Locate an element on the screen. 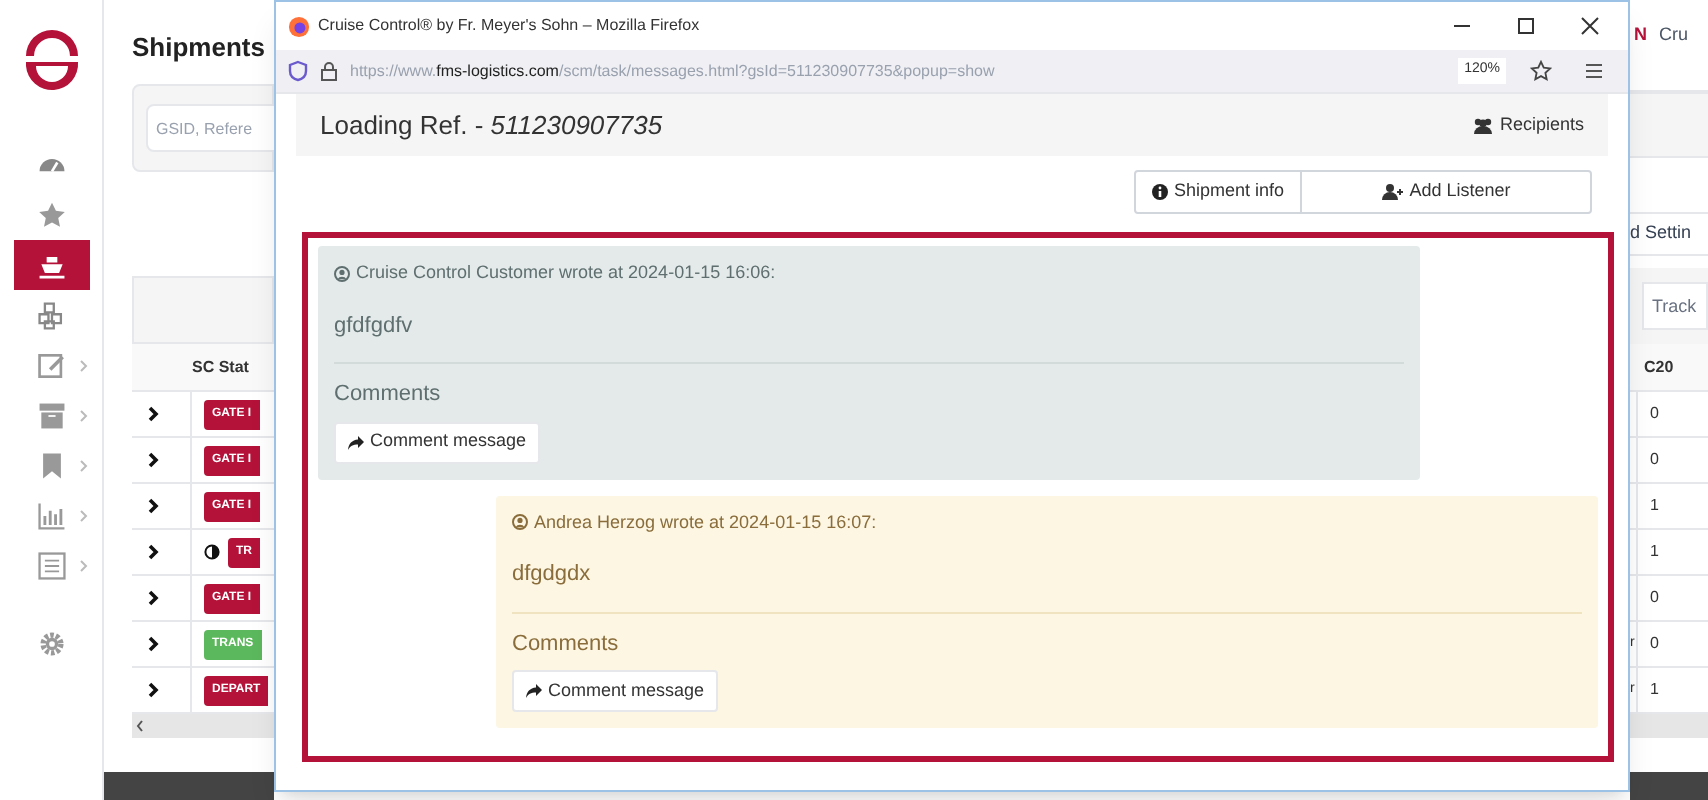 The width and height of the screenshot is (1708, 800). list-icon is located at coordinates (51, 565).